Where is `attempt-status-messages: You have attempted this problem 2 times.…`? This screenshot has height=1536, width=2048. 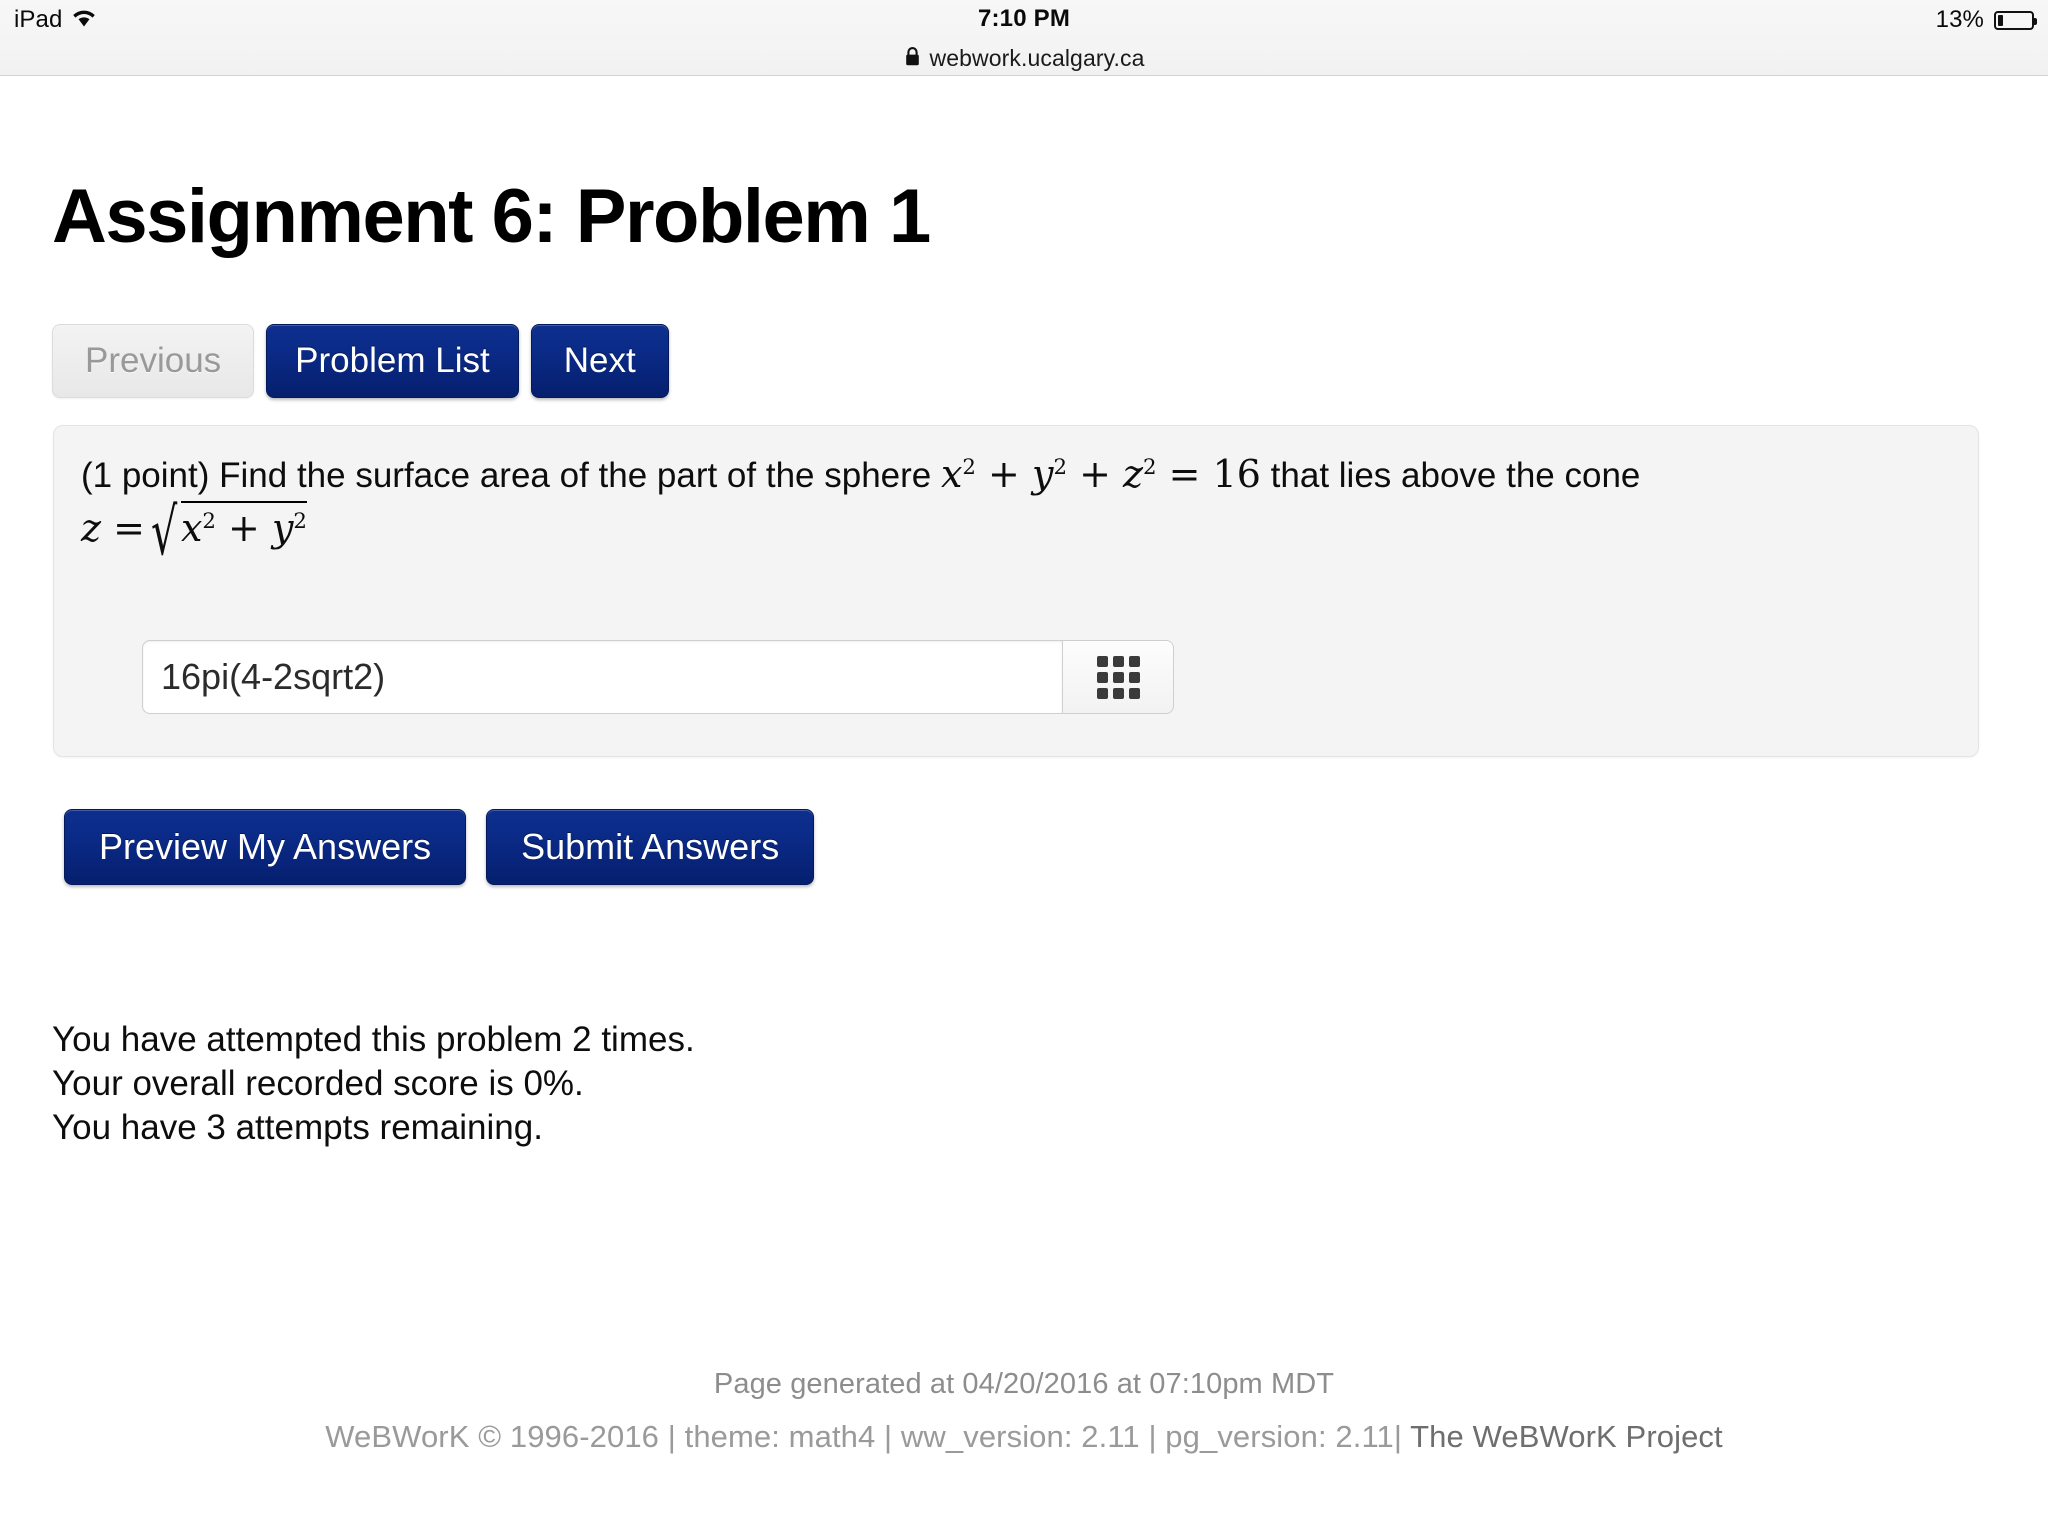
attempt-status-messages: You have attempted this problem 2 times.… is located at coordinates (373, 1084).